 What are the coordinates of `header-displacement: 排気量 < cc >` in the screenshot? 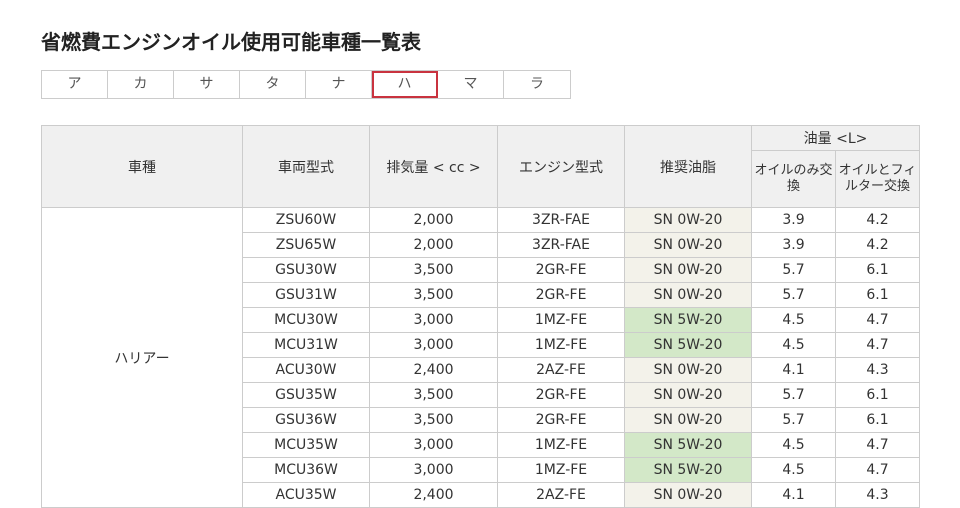 It's located at (433, 166).